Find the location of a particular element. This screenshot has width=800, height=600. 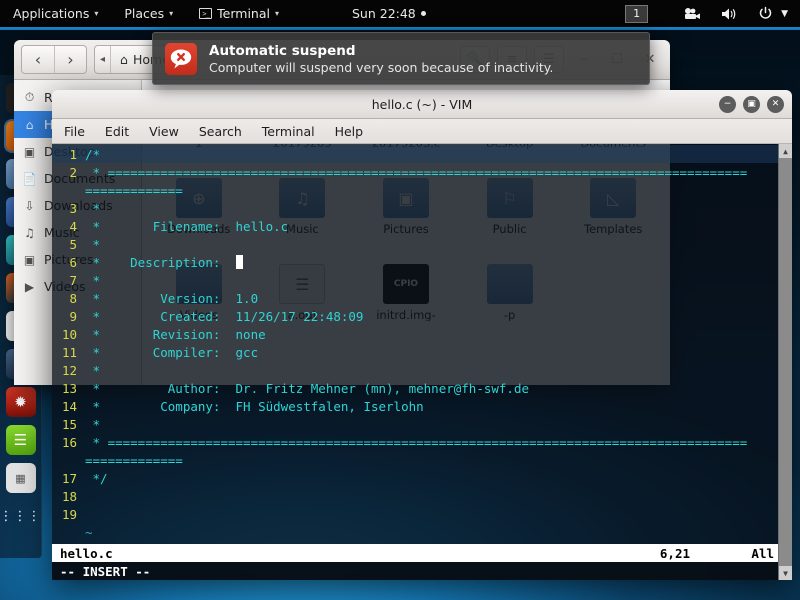

line-text: /* is located at coordinates (93, 154).